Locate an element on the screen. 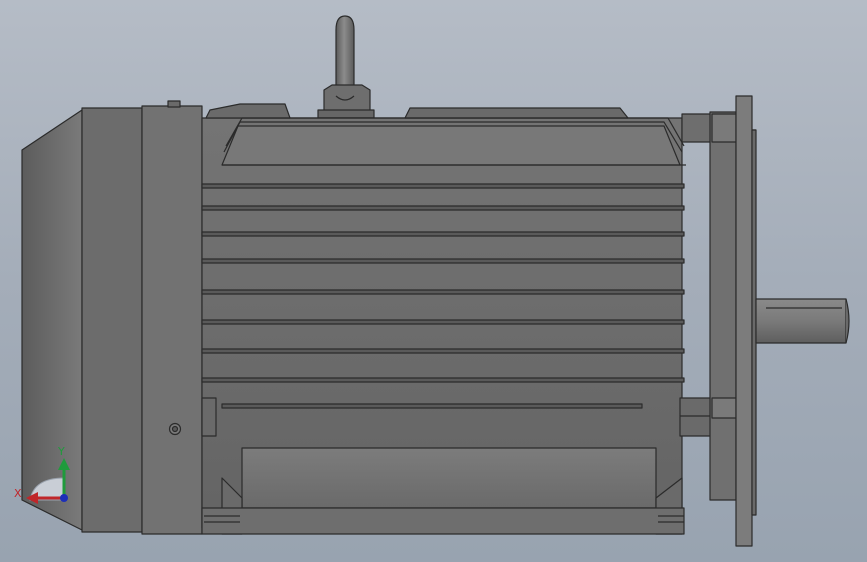 Image resolution: width=867 pixels, height=562 pixels. y-axis-label: Y is located at coordinates (61, 451).